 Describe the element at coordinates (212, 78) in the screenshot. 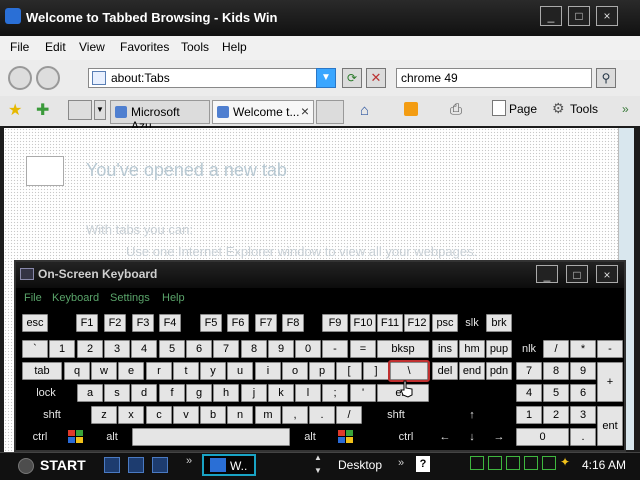

I see `address-field: about:Tabs` at that location.